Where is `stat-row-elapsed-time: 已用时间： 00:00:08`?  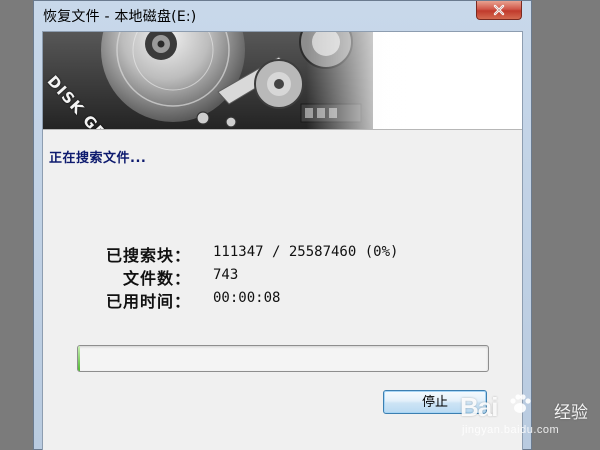
stat-row-elapsed-time: 已用时间： 00:00:08 is located at coordinates (282, 299).